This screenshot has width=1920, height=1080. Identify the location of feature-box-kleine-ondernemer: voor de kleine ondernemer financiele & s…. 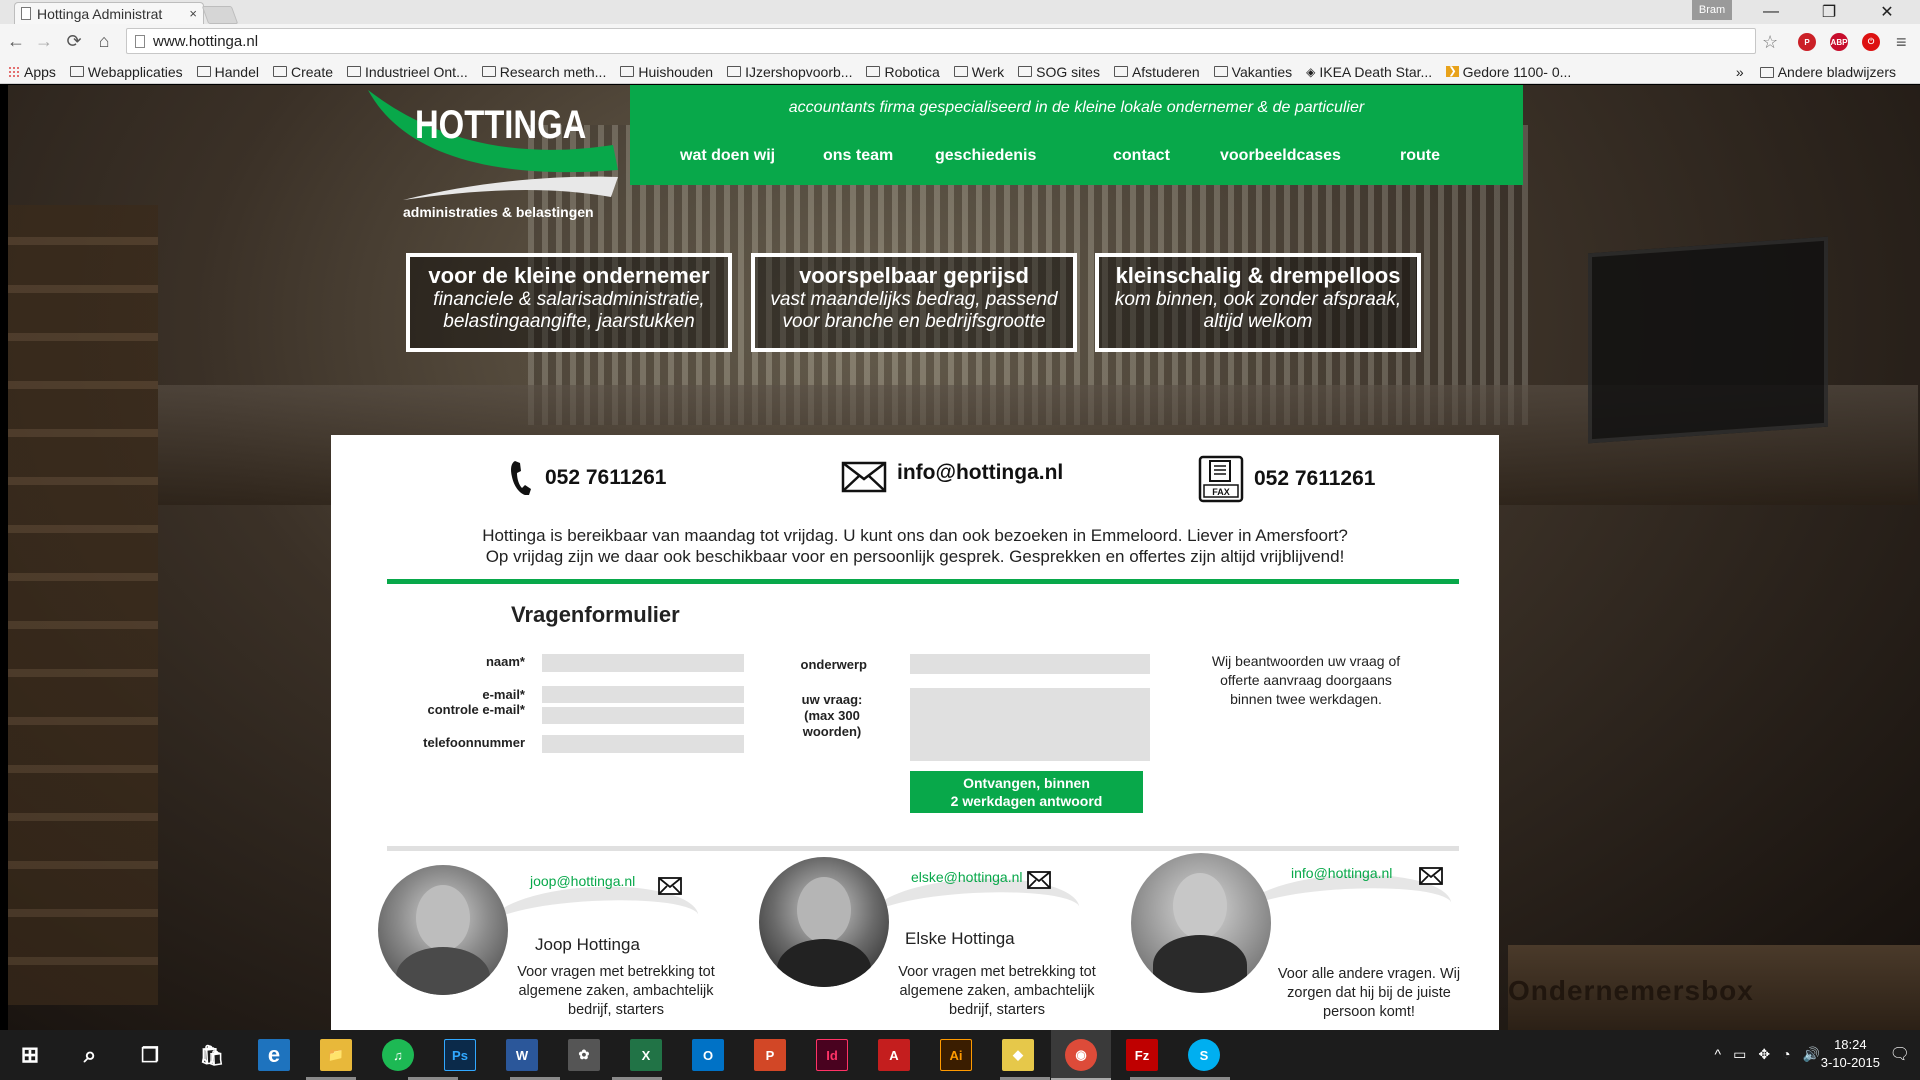
(569, 302).